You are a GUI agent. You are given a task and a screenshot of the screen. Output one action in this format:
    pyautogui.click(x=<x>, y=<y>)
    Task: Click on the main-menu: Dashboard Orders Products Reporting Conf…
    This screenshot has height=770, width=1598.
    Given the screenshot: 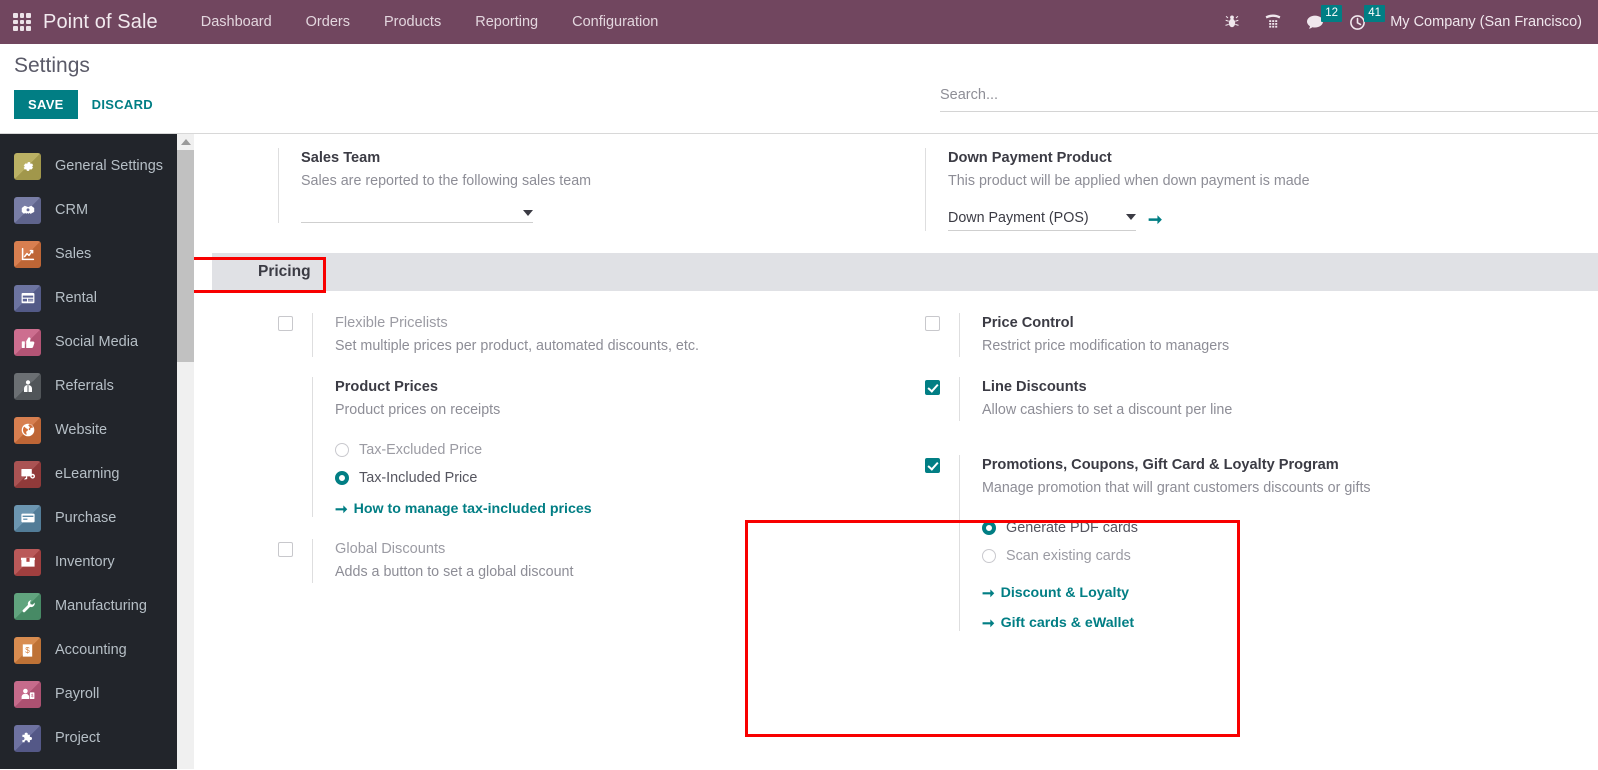 What is the action you would take?
    pyautogui.click(x=430, y=22)
    